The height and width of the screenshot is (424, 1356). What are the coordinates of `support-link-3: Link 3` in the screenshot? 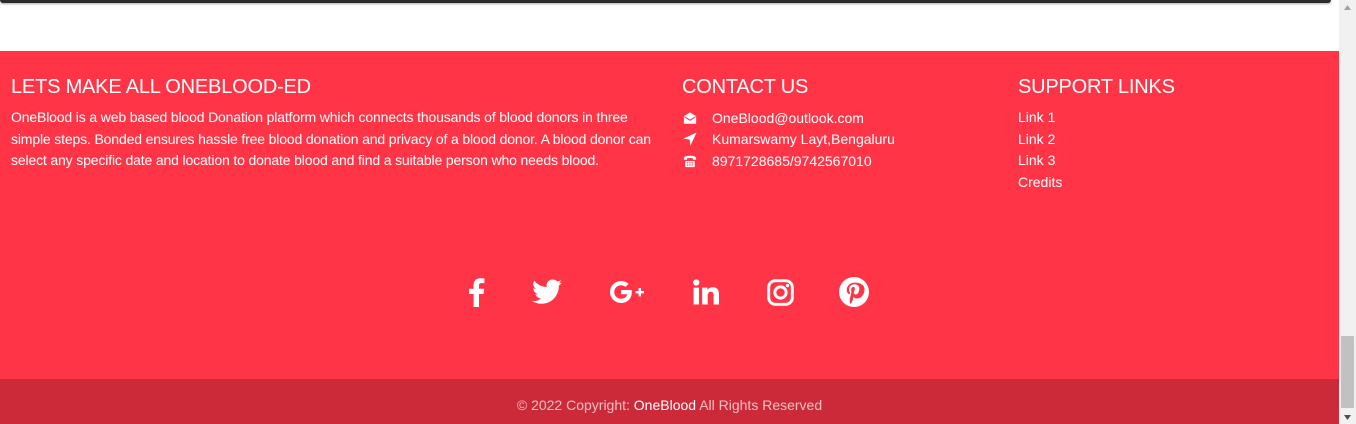 It's located at (1036, 160).